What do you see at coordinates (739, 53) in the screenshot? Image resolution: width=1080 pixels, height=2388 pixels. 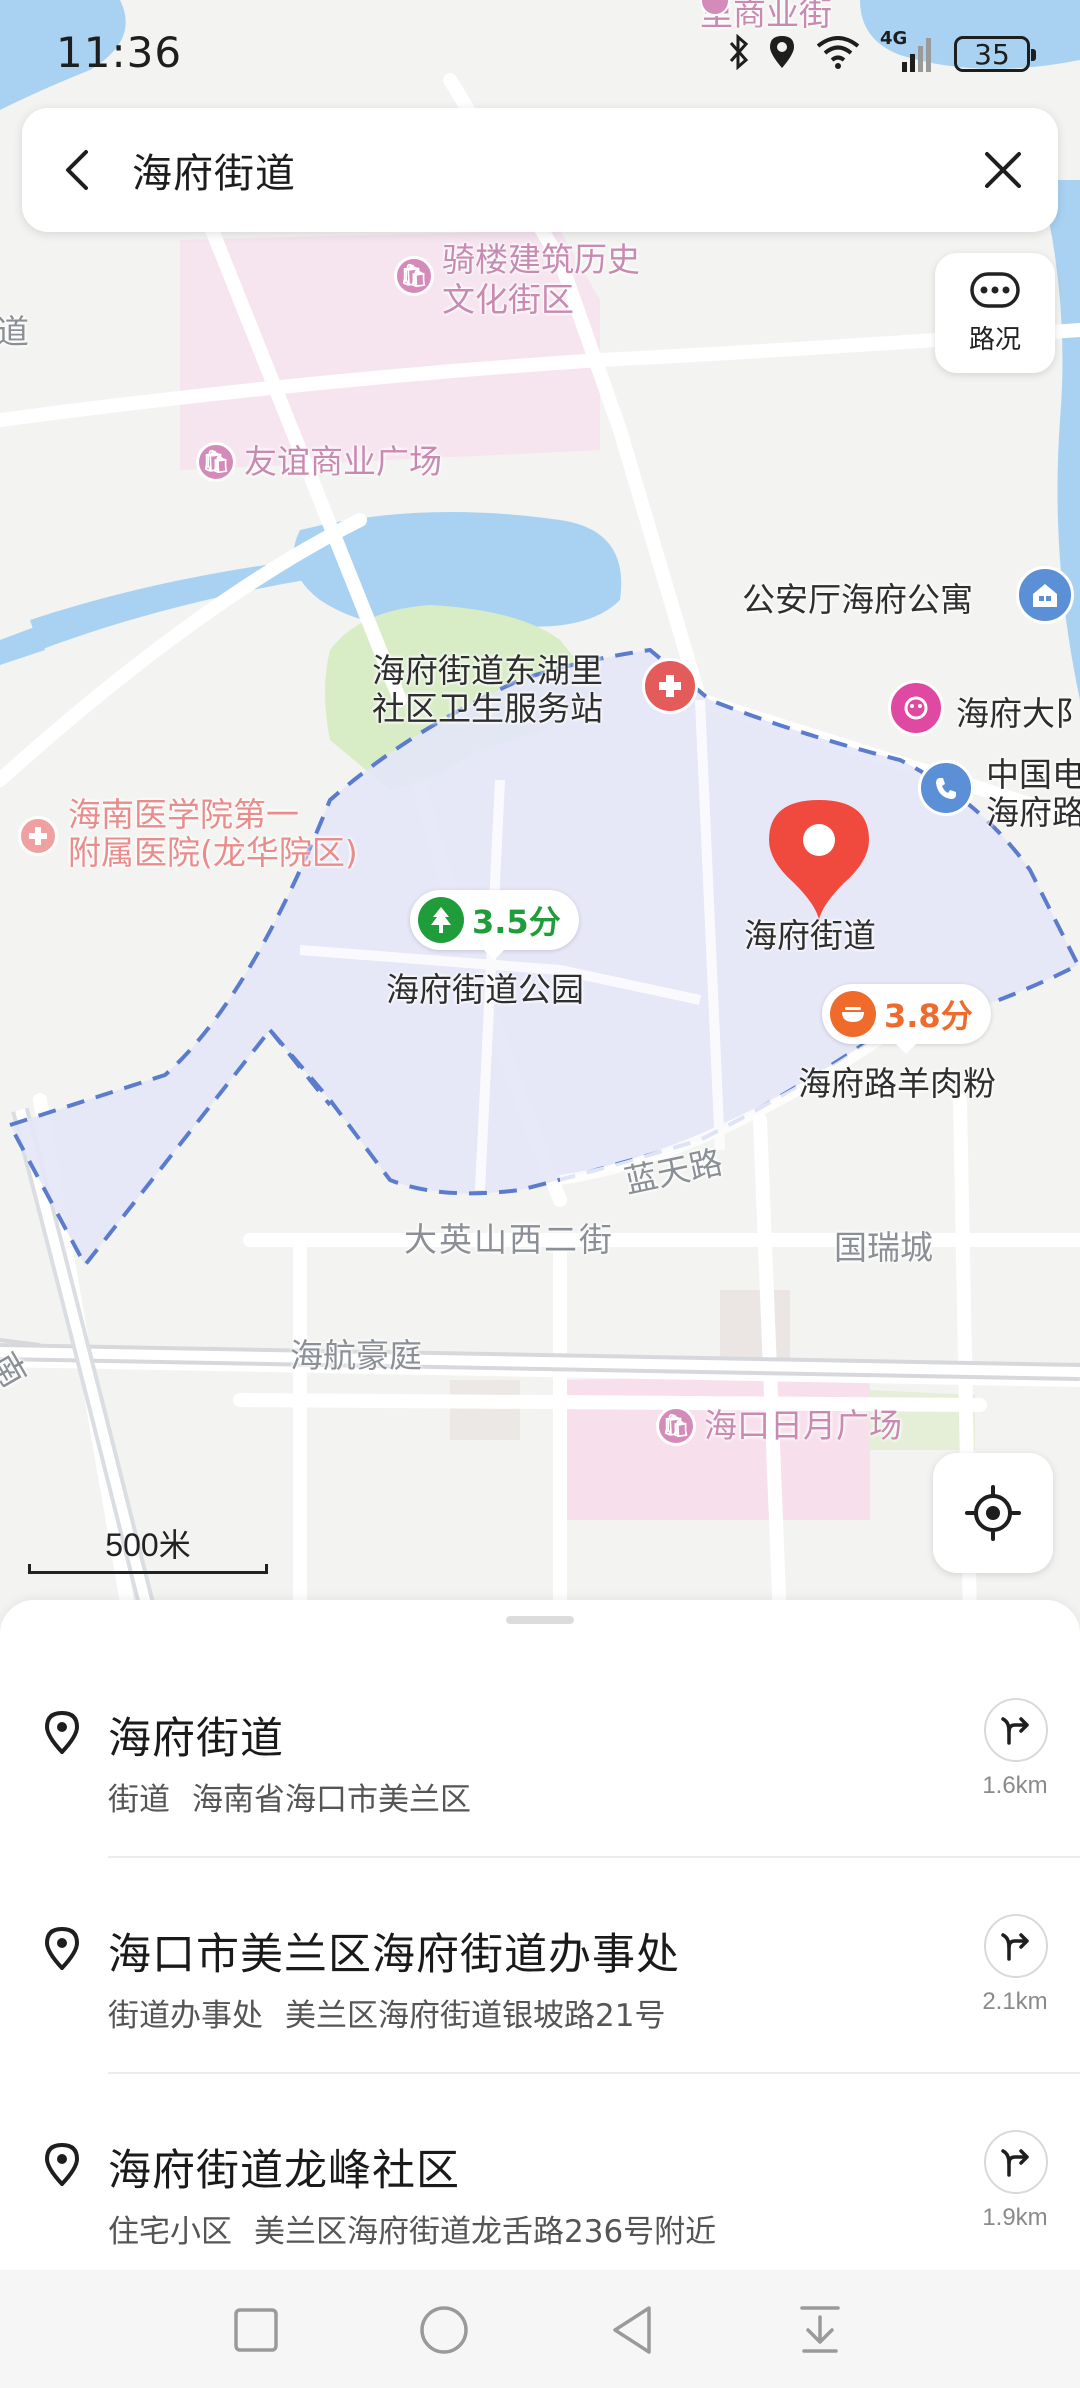 I see `bluetooth-icon` at bounding box center [739, 53].